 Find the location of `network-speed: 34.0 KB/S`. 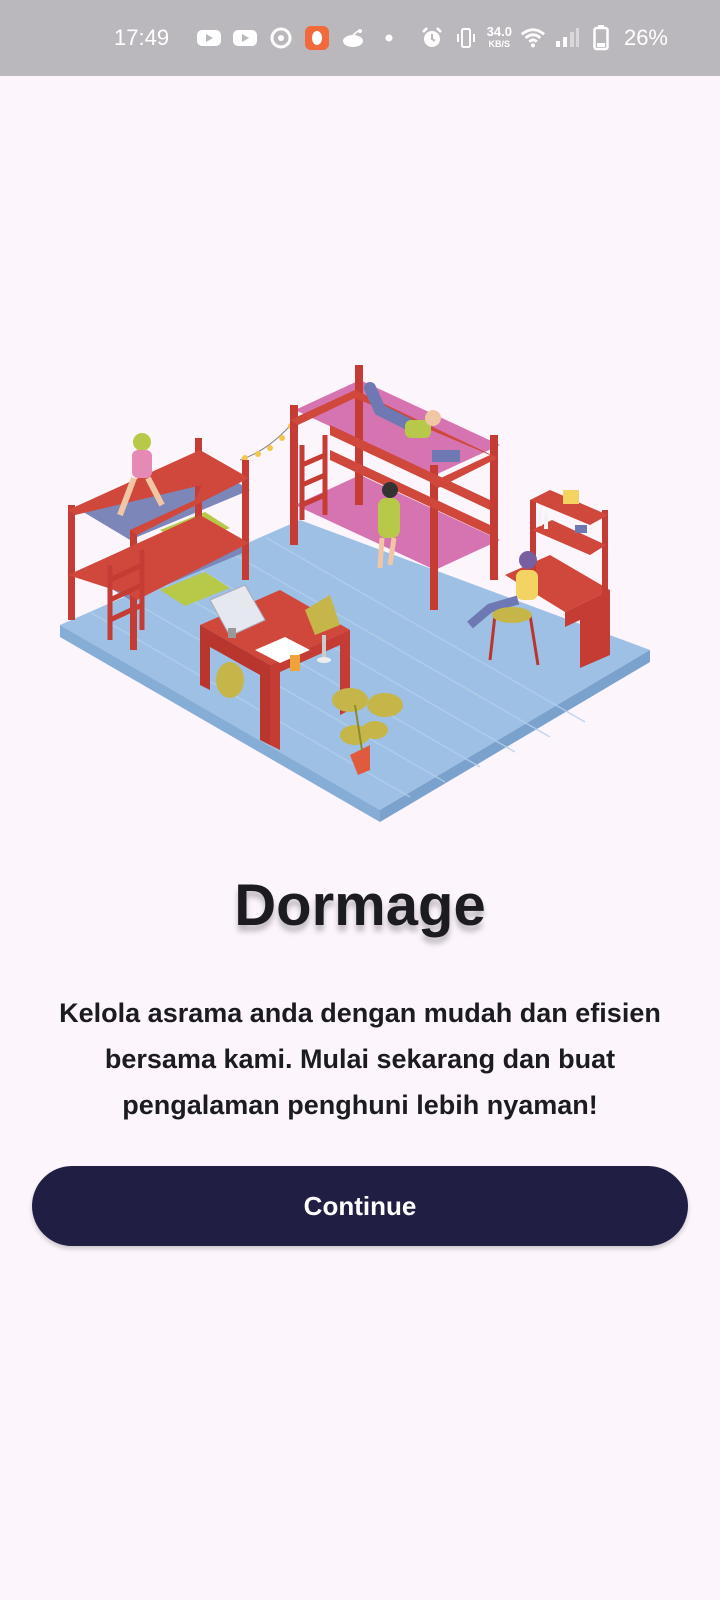

network-speed: 34.0 KB/S is located at coordinates (499, 37).